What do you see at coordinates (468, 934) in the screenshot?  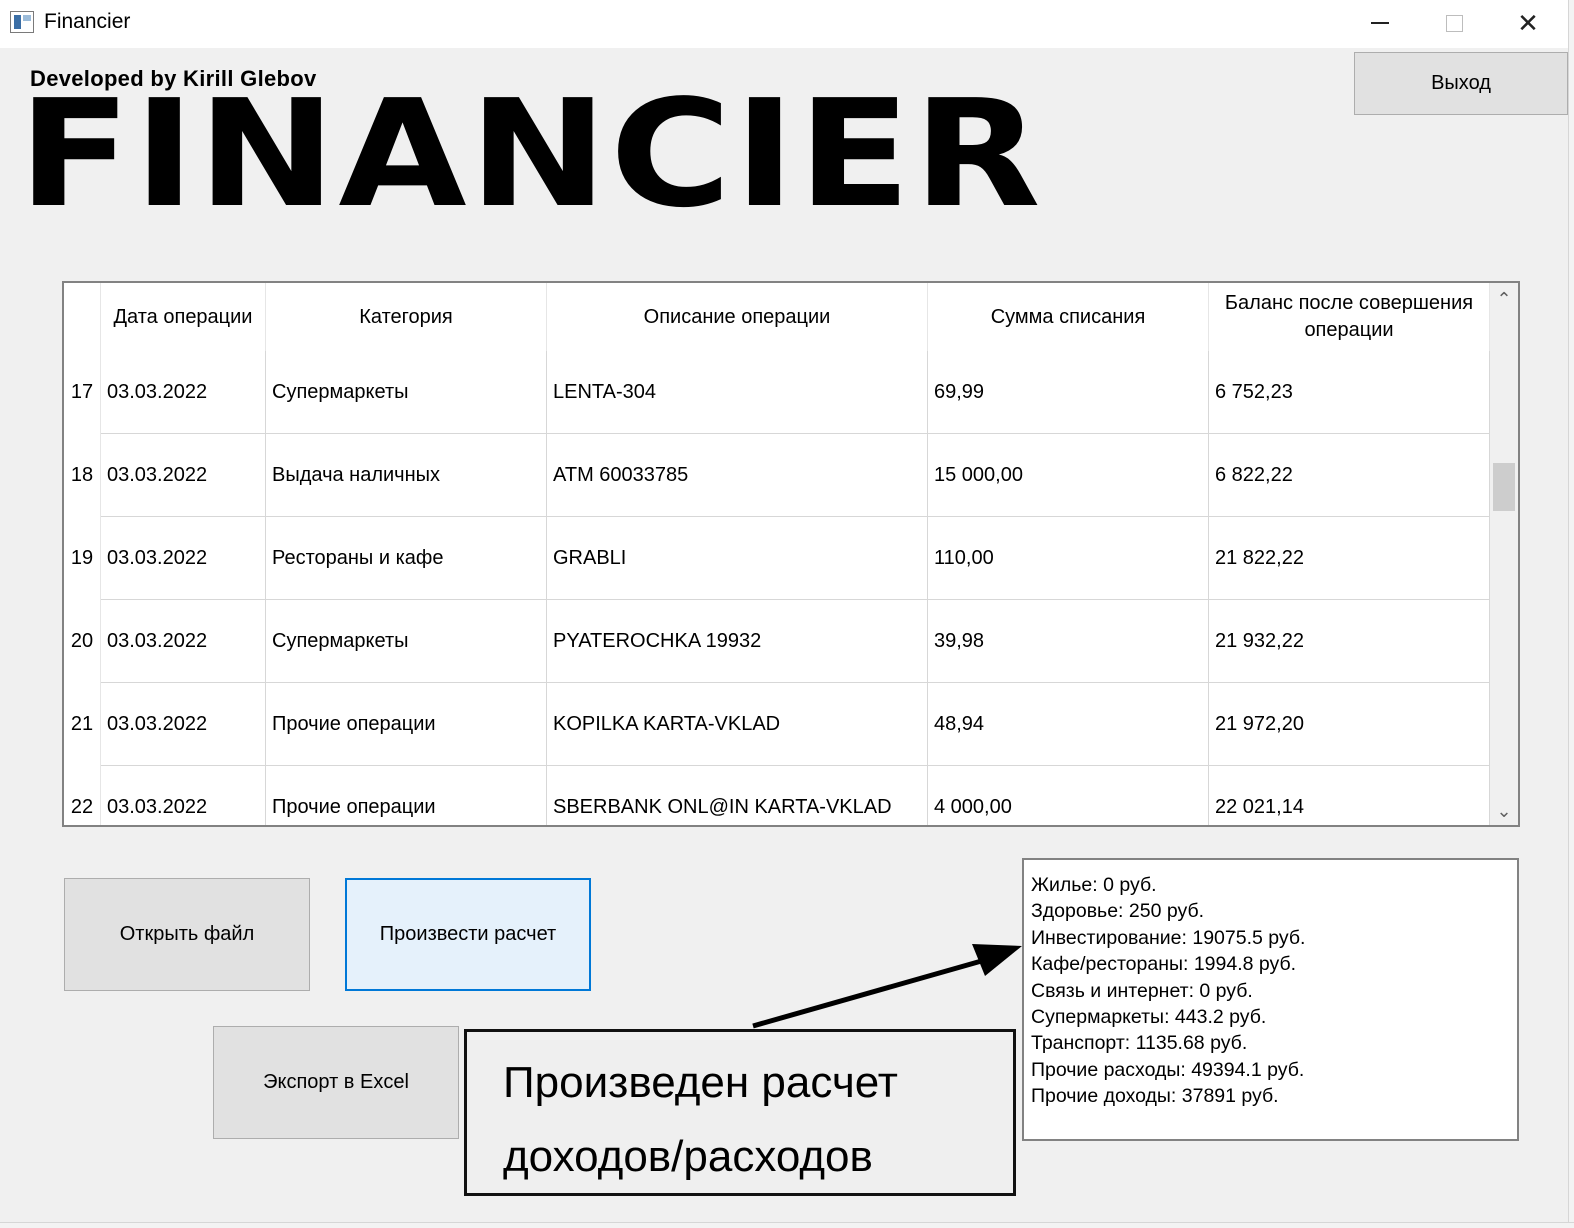 I see `calculate-button: Произвести расчет` at bounding box center [468, 934].